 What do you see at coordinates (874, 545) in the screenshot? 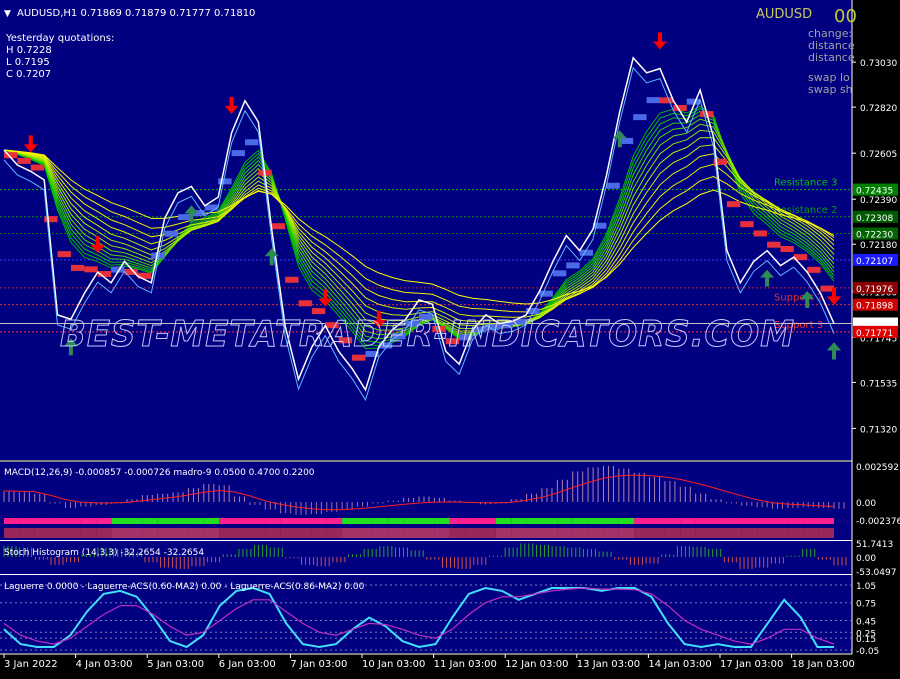
I see `stoch-tick-label: 51.7413` at bounding box center [874, 545].